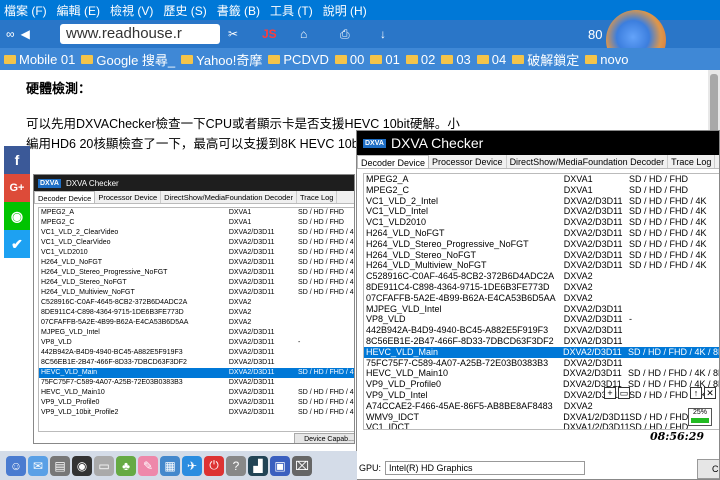  I want to click on bookmark-item-3: PCDVD, so click(298, 59).